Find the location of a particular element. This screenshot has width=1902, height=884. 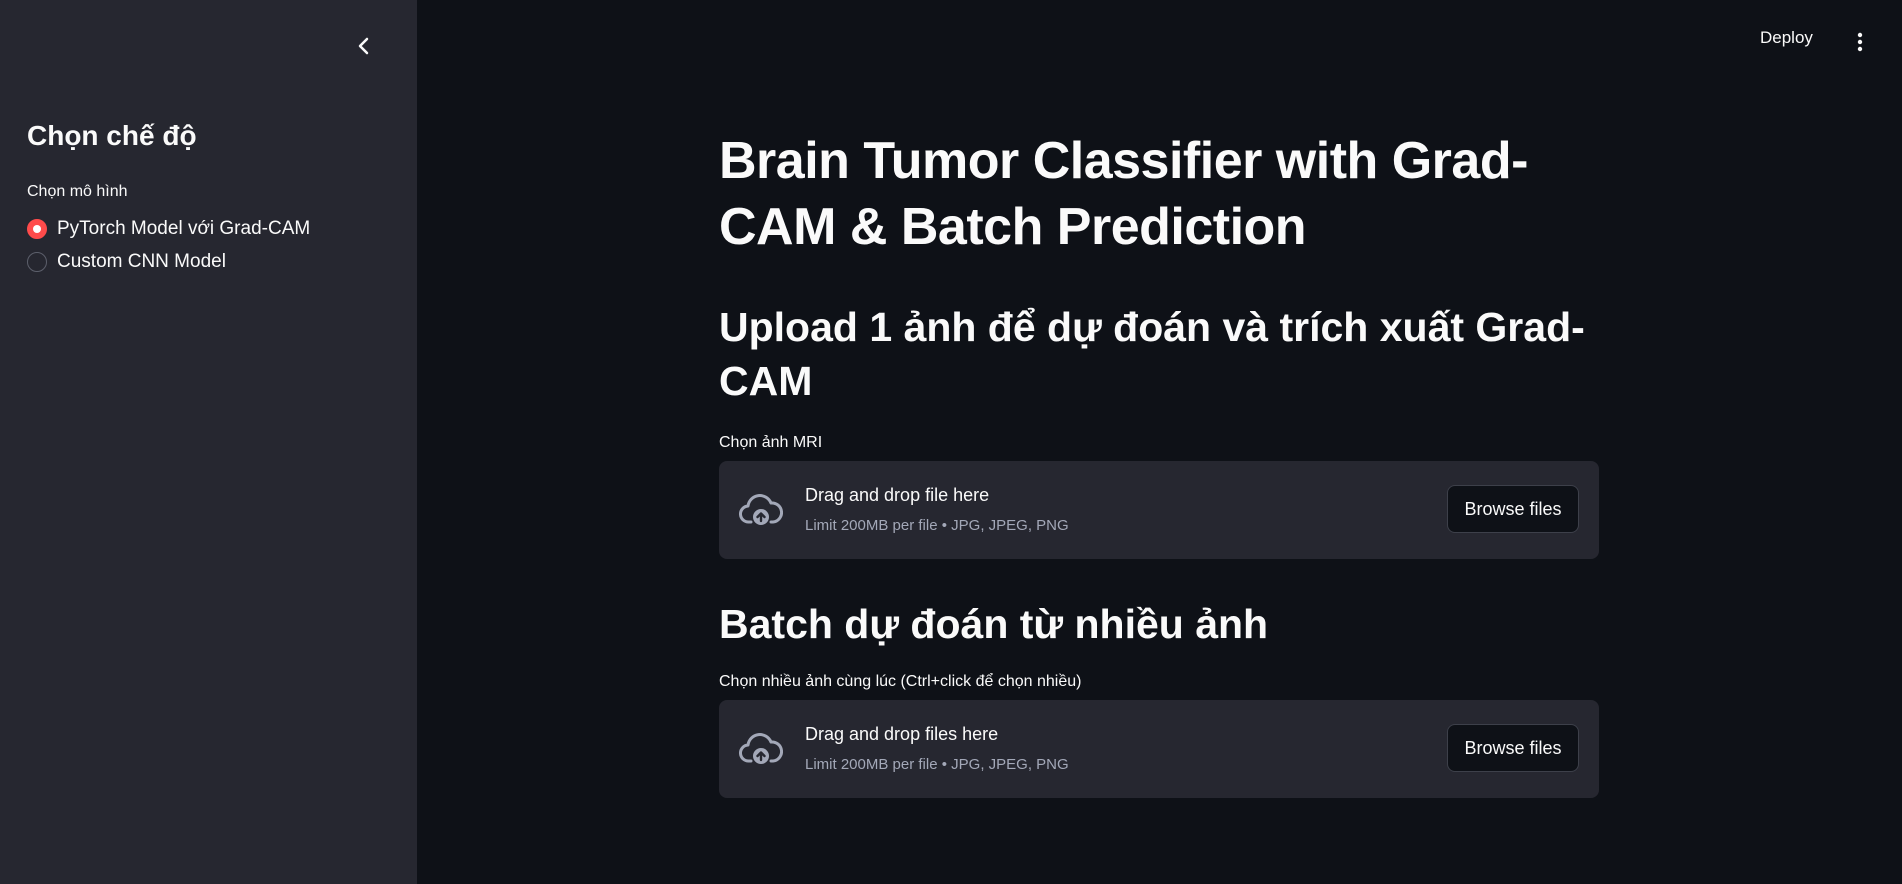

radio-unselected-icon is located at coordinates (37, 262).